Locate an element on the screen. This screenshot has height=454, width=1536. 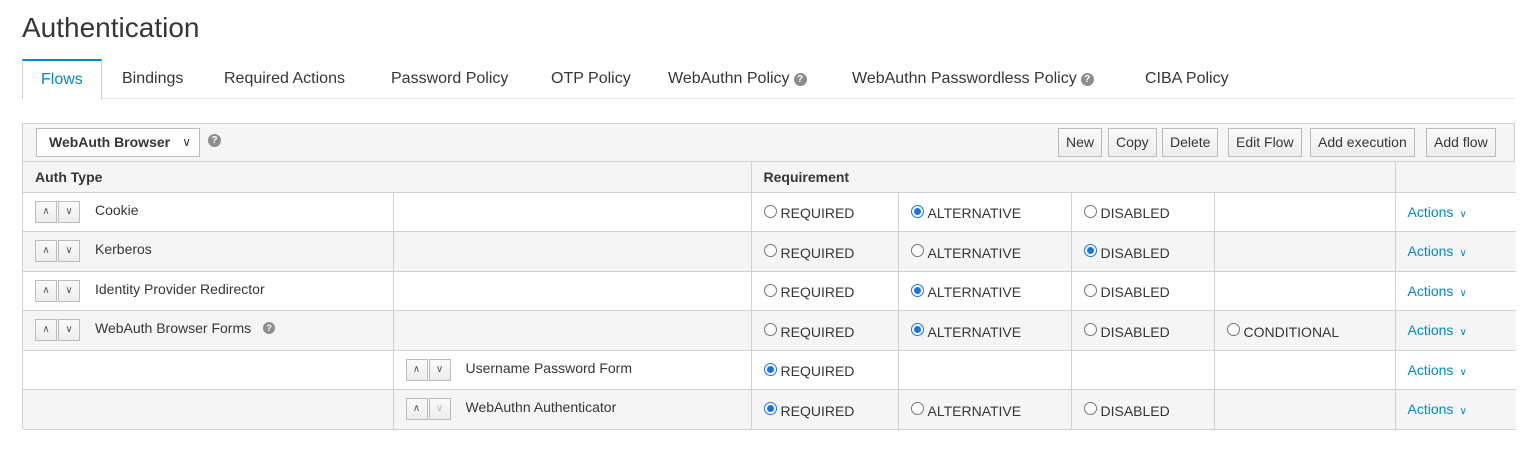
edit-flow-button: Edit Flow is located at coordinates (1265, 142).